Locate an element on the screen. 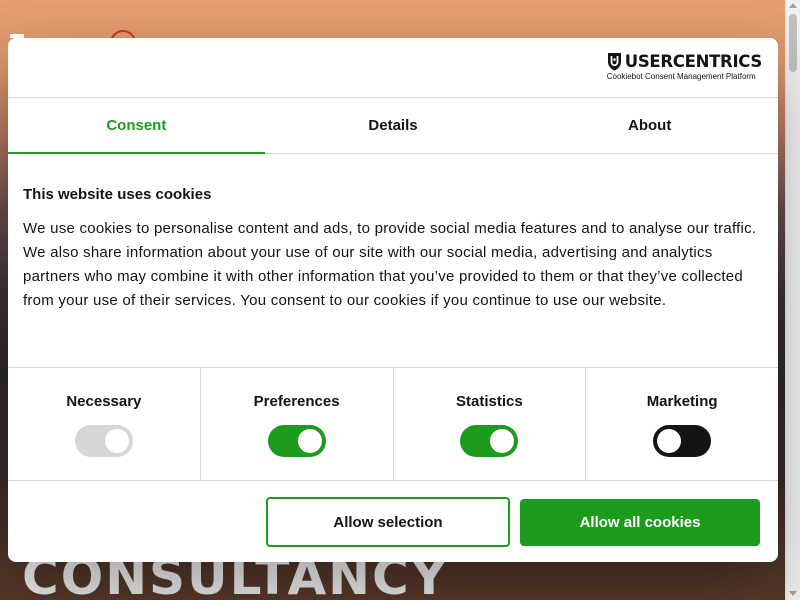  statistics-toggle is located at coordinates (489, 441).